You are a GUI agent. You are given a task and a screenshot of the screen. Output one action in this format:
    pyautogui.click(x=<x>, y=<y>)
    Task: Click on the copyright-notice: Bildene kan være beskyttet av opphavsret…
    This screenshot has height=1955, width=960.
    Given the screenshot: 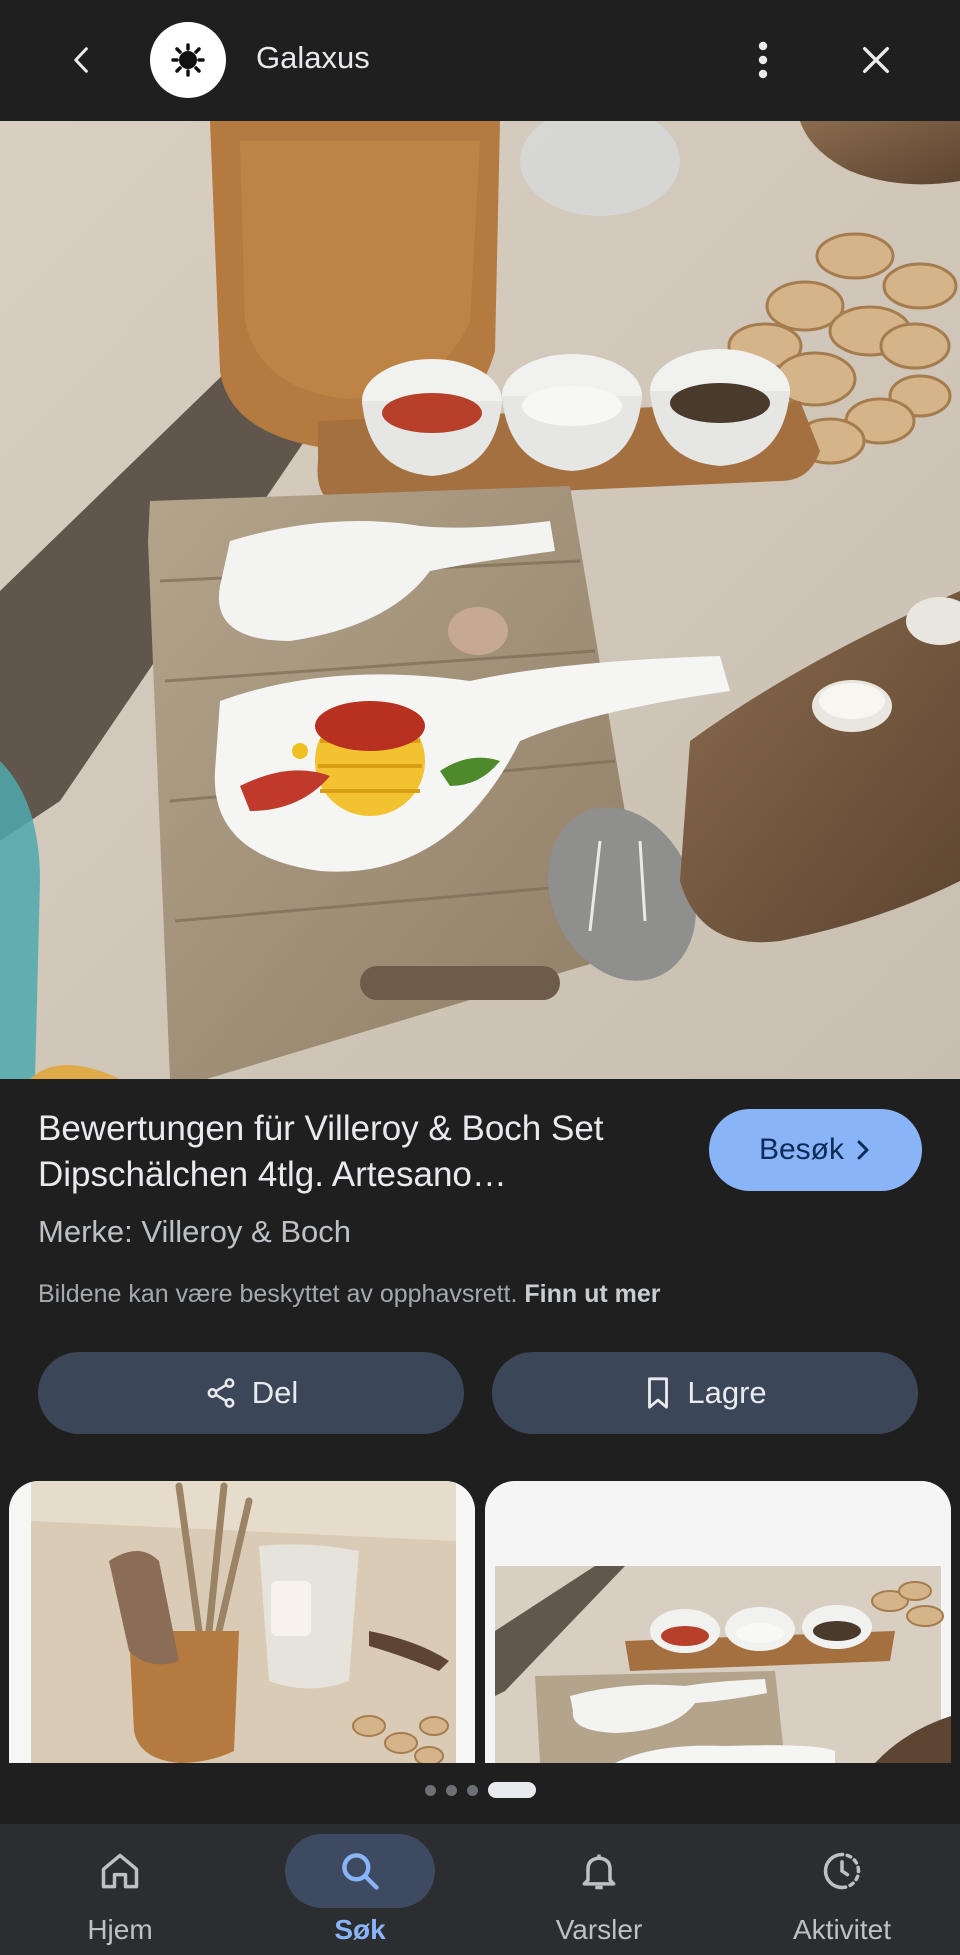 What is the action you would take?
    pyautogui.click(x=349, y=1294)
    